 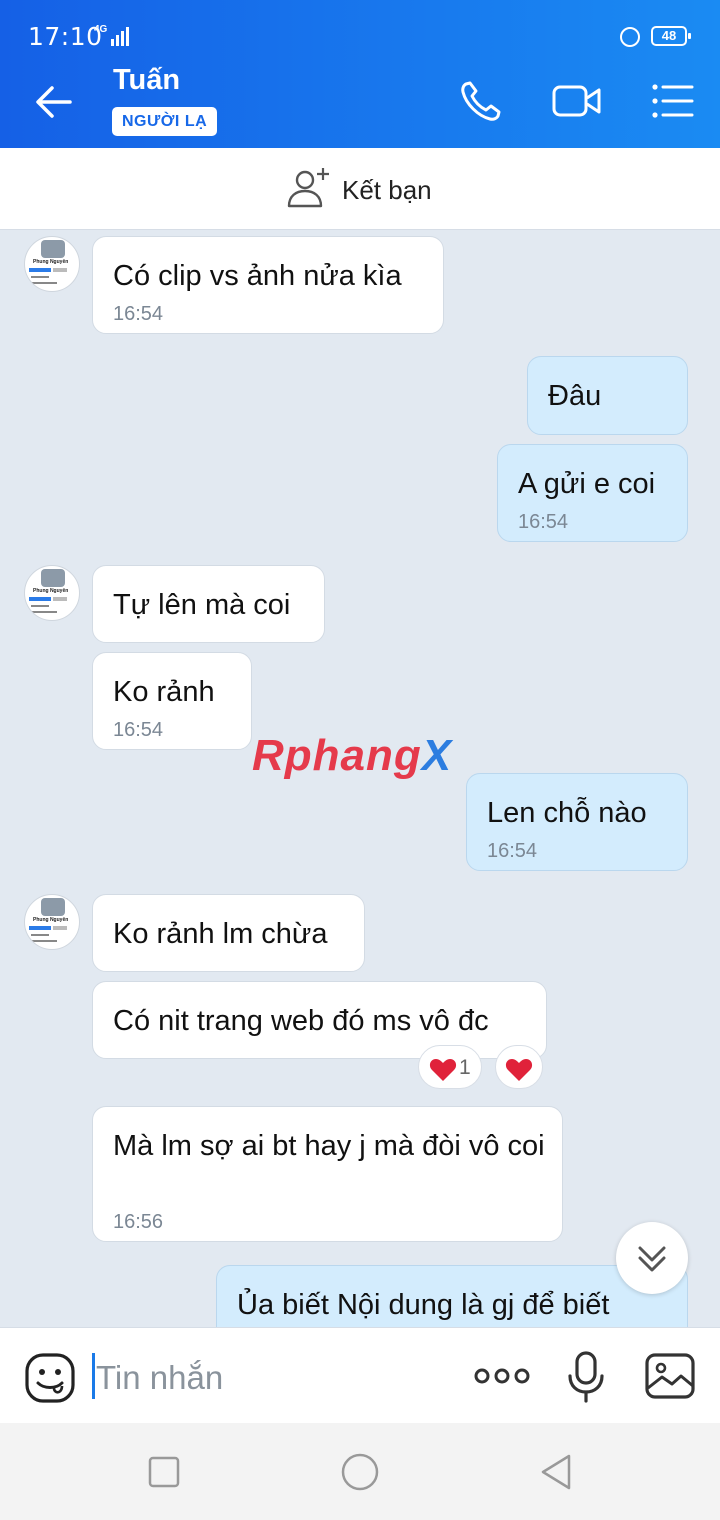 What do you see at coordinates (423, 1305) in the screenshot?
I see `message-text: Ủa biết Nội dung là gj để biết` at bounding box center [423, 1305].